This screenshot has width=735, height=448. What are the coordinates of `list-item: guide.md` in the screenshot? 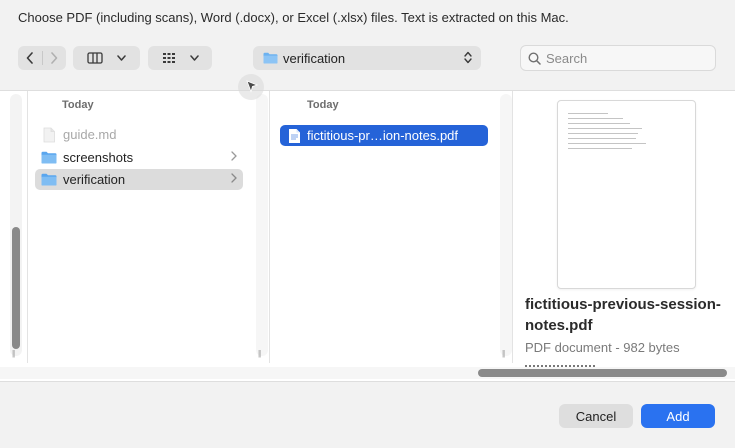 It's located at (139, 134).